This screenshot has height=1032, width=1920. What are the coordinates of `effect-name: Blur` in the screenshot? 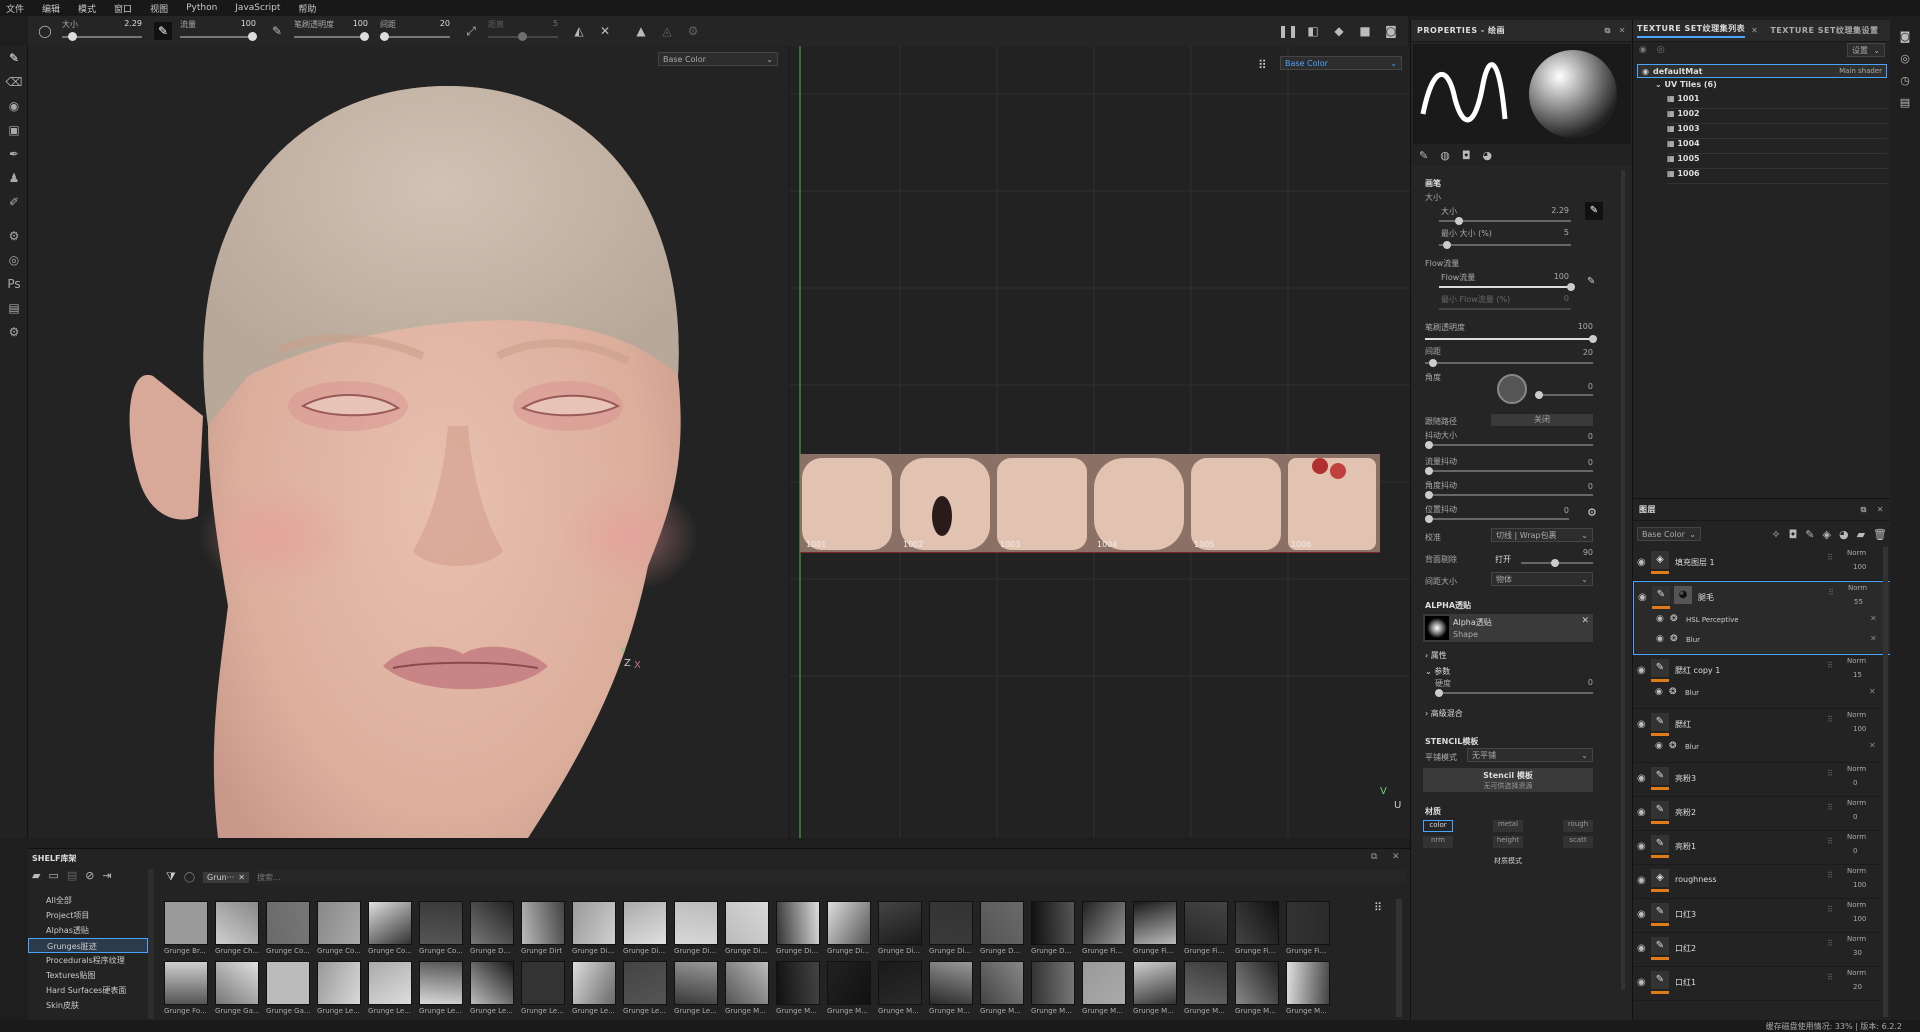 It's located at (1692, 747).